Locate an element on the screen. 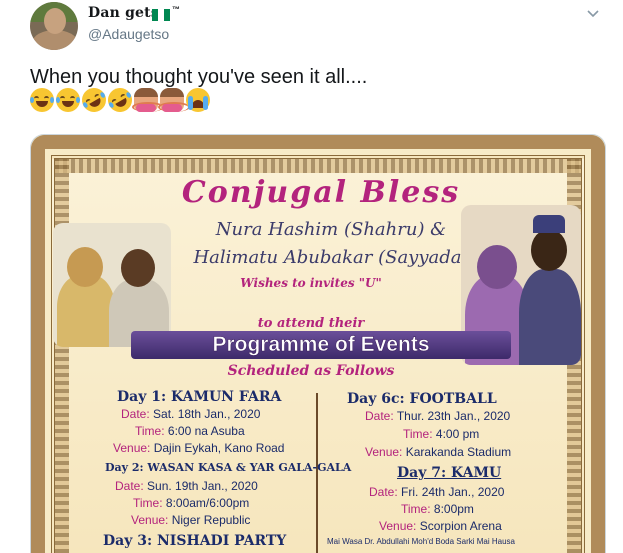 This screenshot has height=553, width=623. chevron-down-icon is located at coordinates (593, 15).